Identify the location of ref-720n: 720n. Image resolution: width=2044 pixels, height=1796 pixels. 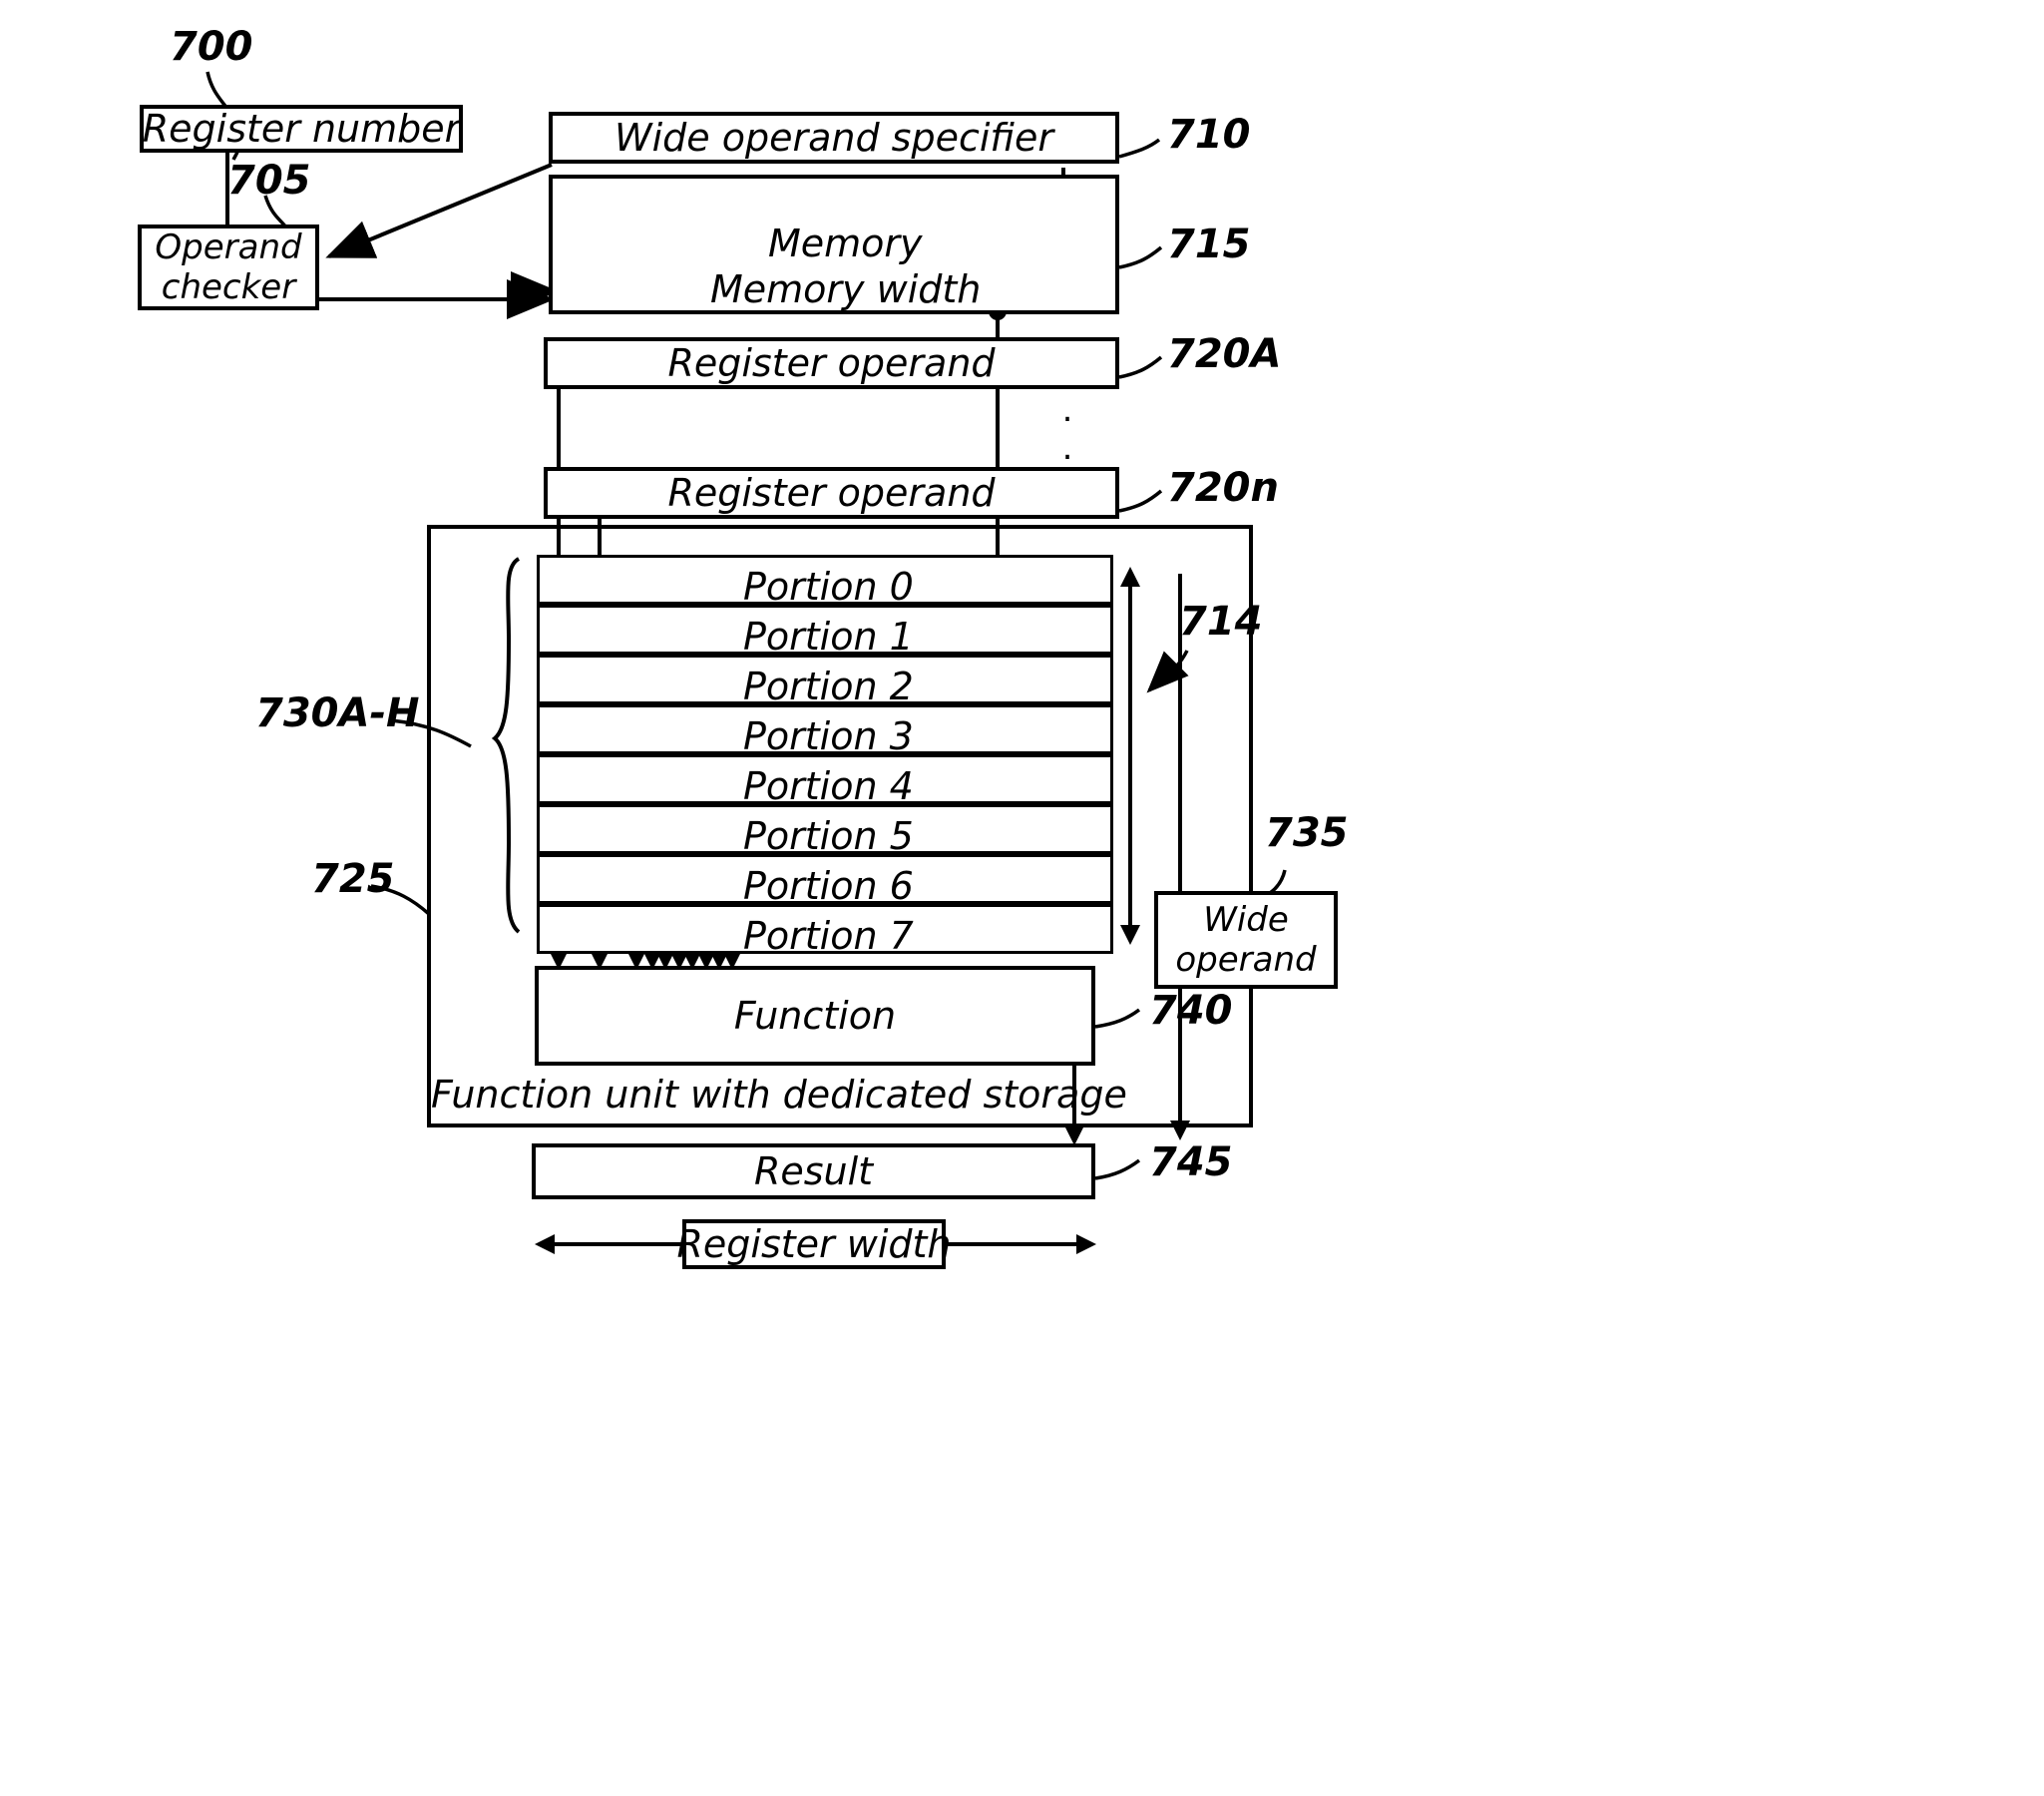
(1223, 488).